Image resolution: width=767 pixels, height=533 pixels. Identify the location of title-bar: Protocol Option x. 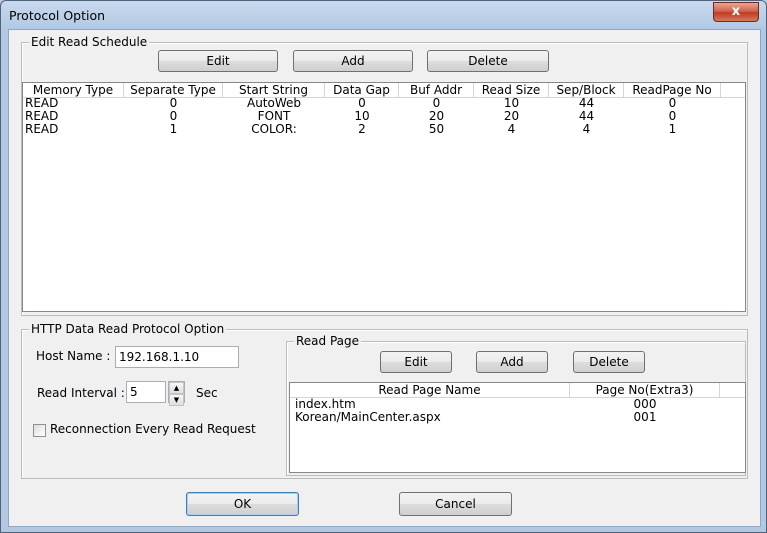
(383, 15).